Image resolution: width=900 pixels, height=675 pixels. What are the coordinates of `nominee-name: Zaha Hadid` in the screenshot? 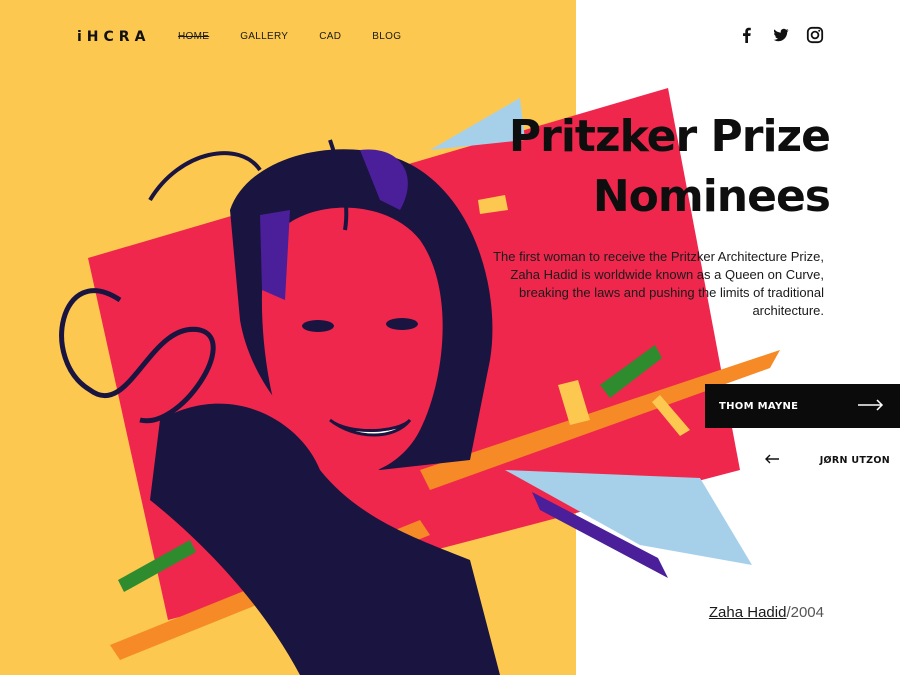 It's located at (748, 612).